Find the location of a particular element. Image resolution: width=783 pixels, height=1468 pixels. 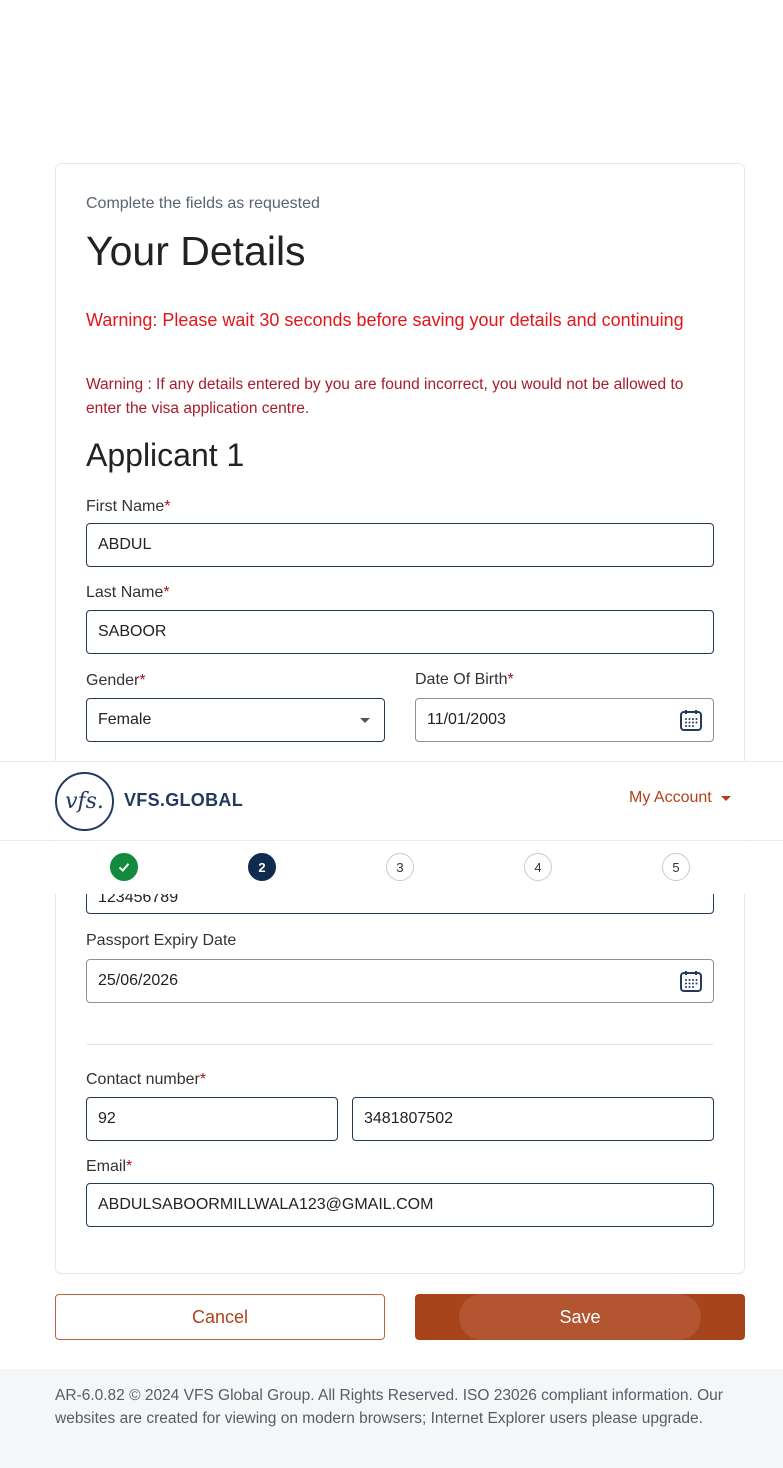

vfs-logo: vfs. is located at coordinates (84, 801).